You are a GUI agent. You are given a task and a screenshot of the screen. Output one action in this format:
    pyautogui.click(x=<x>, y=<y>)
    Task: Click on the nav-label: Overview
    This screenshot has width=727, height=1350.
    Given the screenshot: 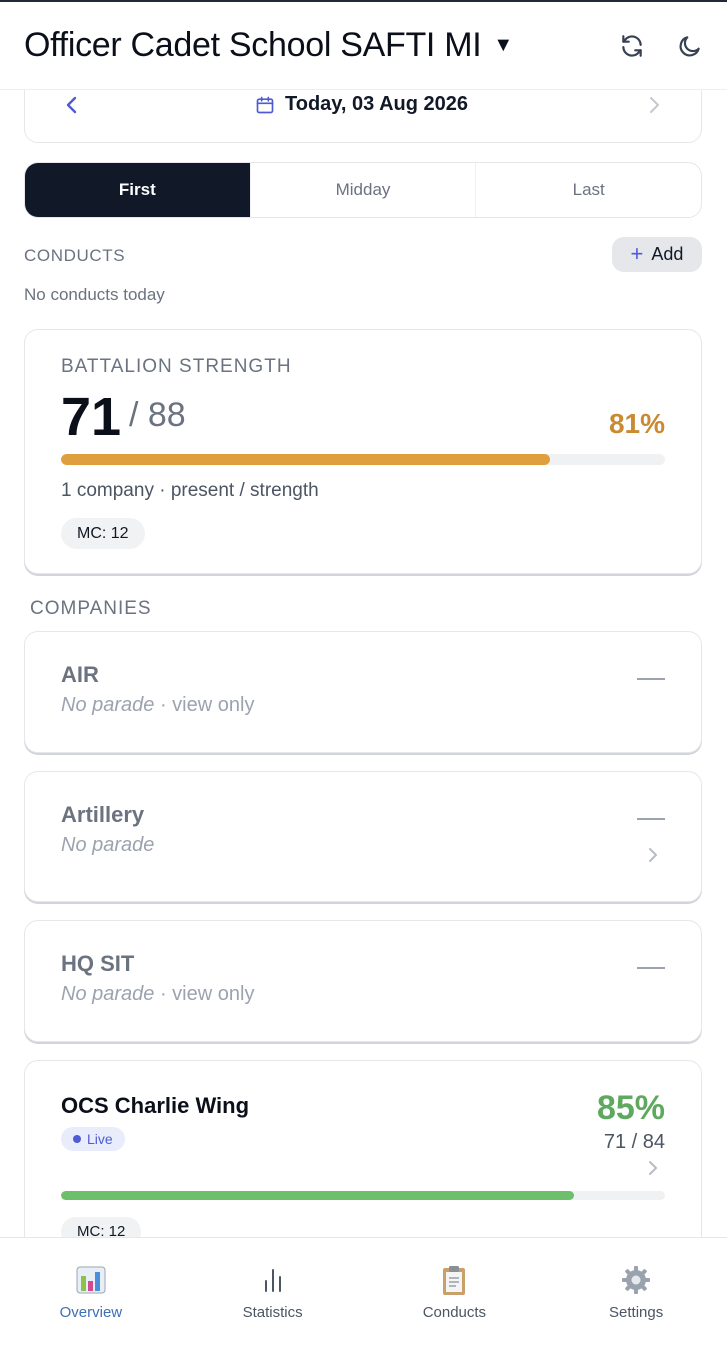 What is the action you would take?
    pyautogui.click(x=91, y=1312)
    